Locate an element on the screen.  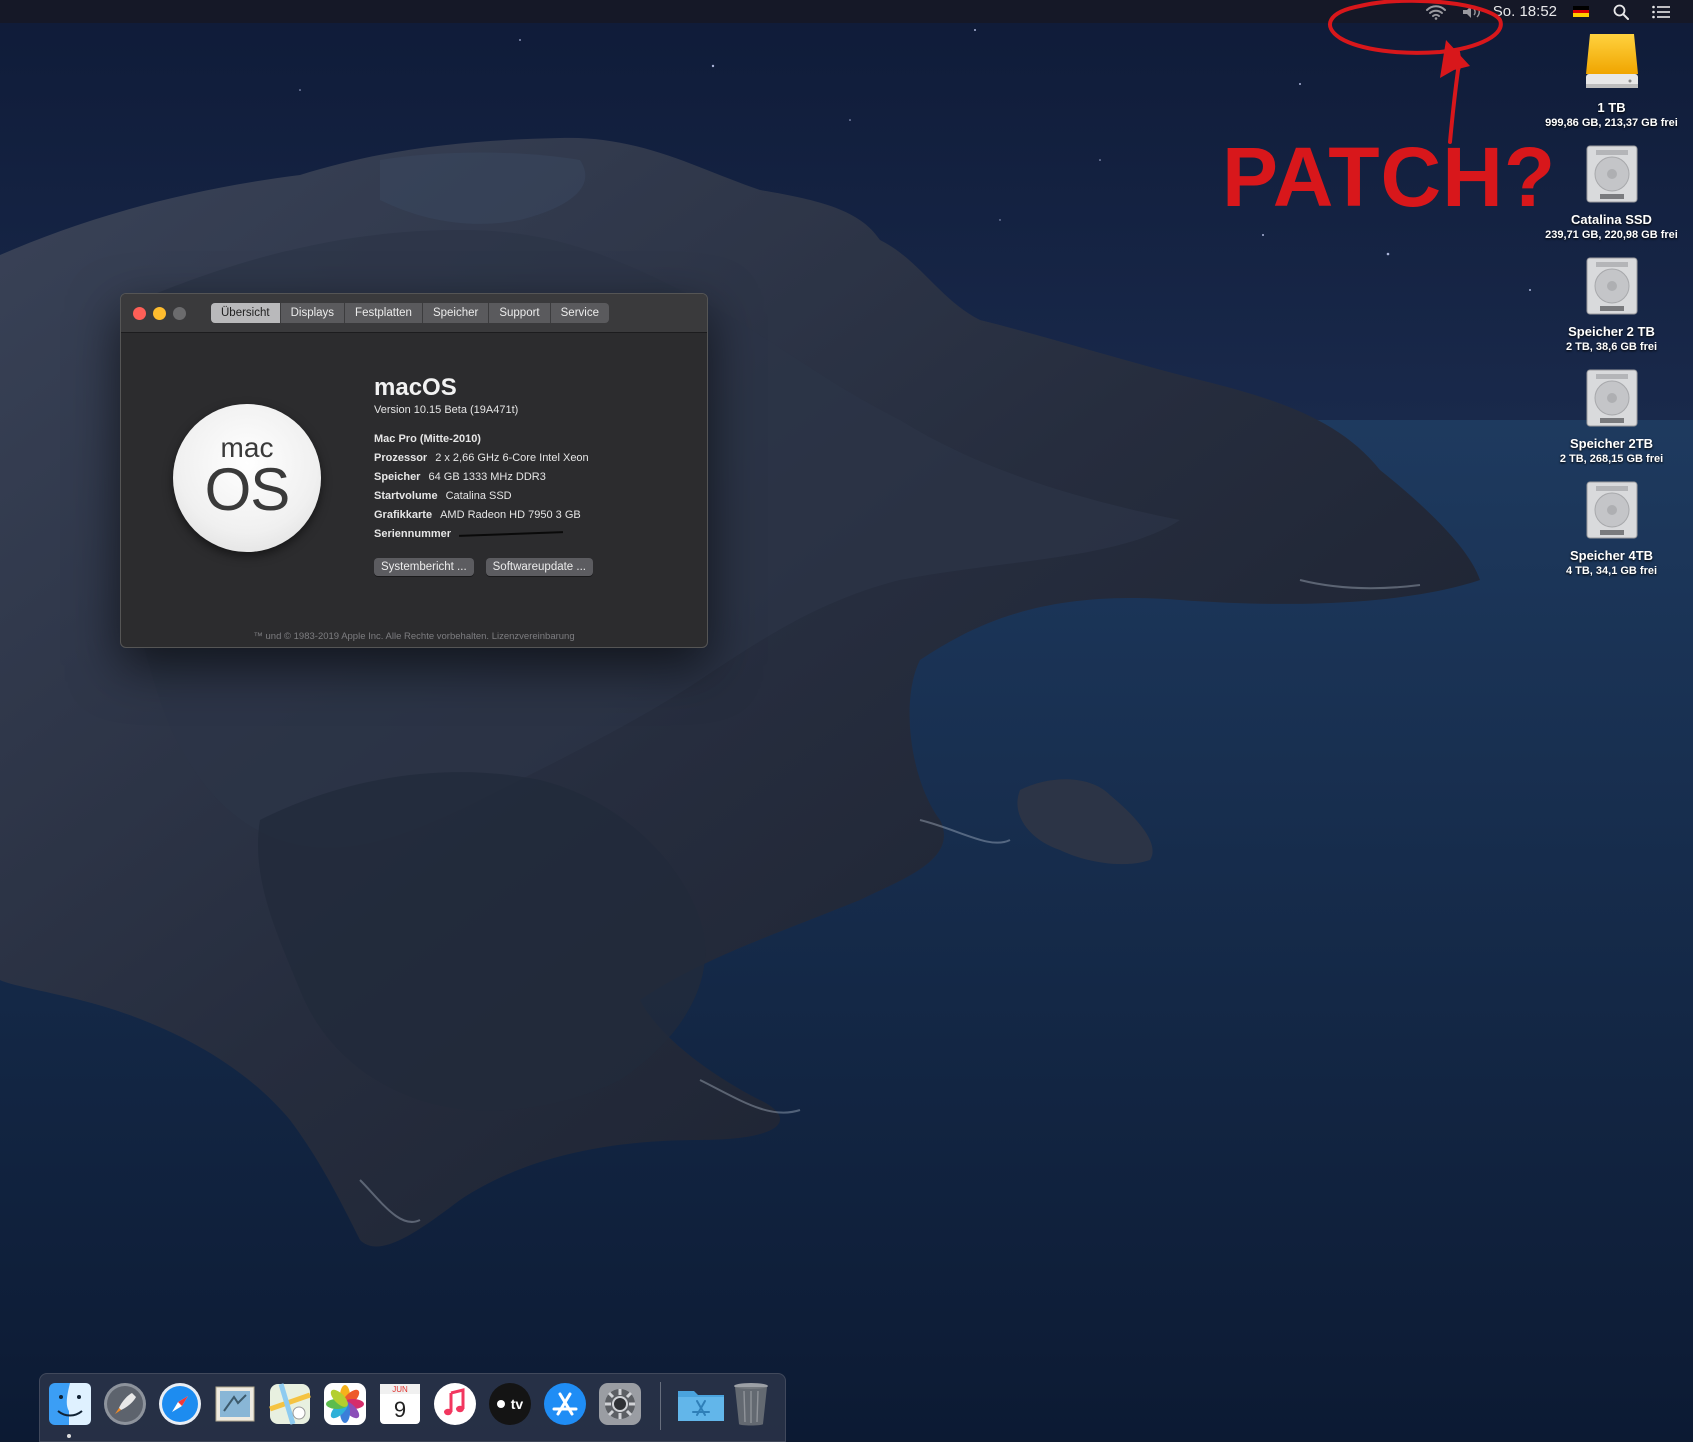
minimize-button is located at coordinates (159, 313).